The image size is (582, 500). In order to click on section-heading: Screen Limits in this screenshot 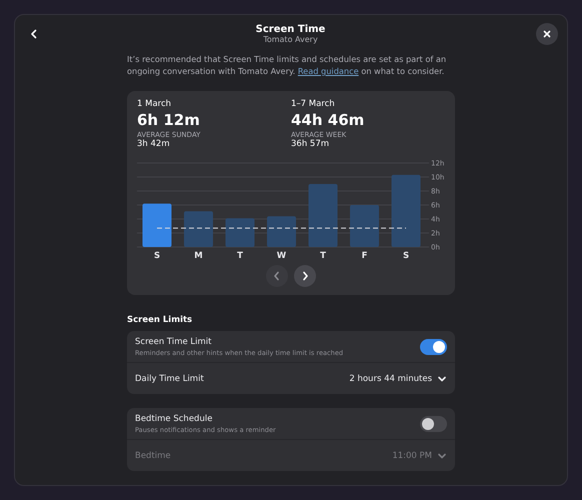, I will do `click(160, 320)`.